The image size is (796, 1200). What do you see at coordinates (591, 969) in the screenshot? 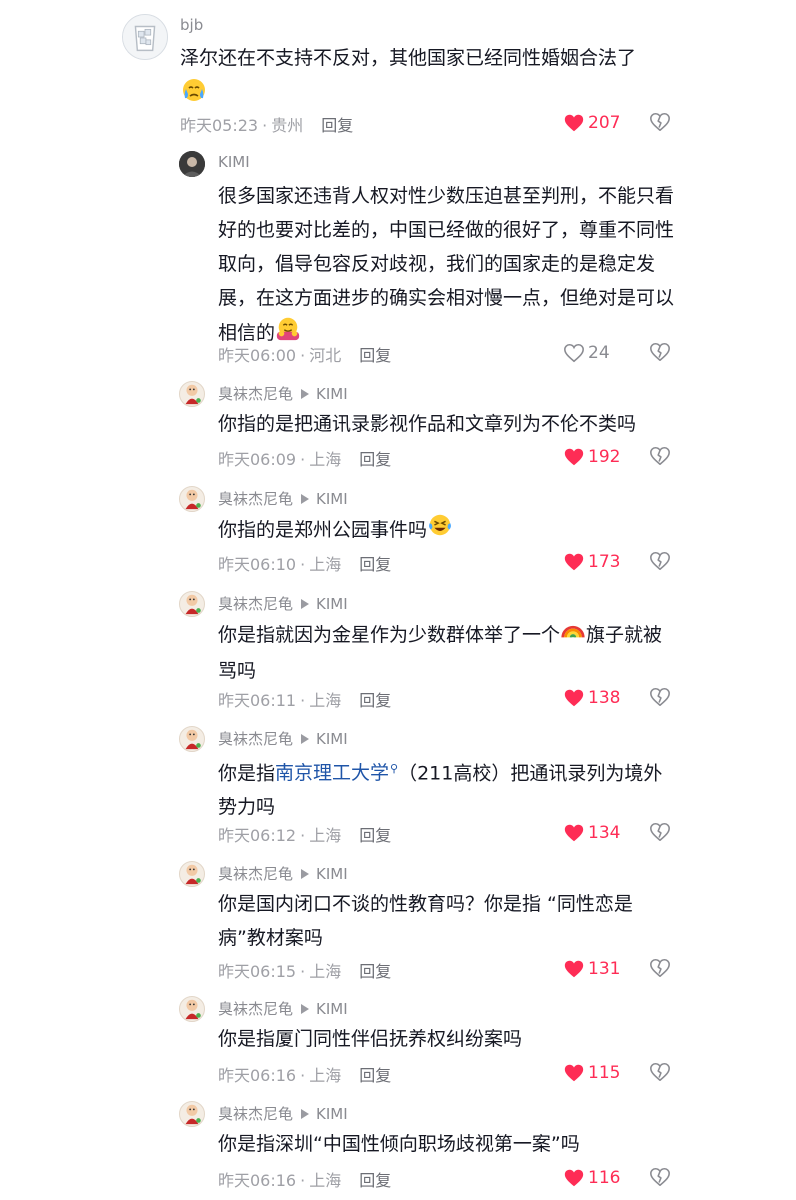
I see `like-button: 131` at bounding box center [591, 969].